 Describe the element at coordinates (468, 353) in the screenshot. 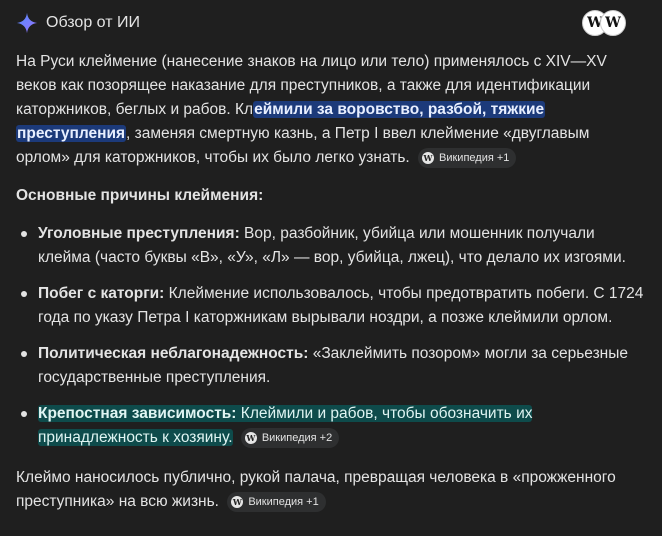

I see `text: «Заклеймить позором» могли за серьезные` at that location.